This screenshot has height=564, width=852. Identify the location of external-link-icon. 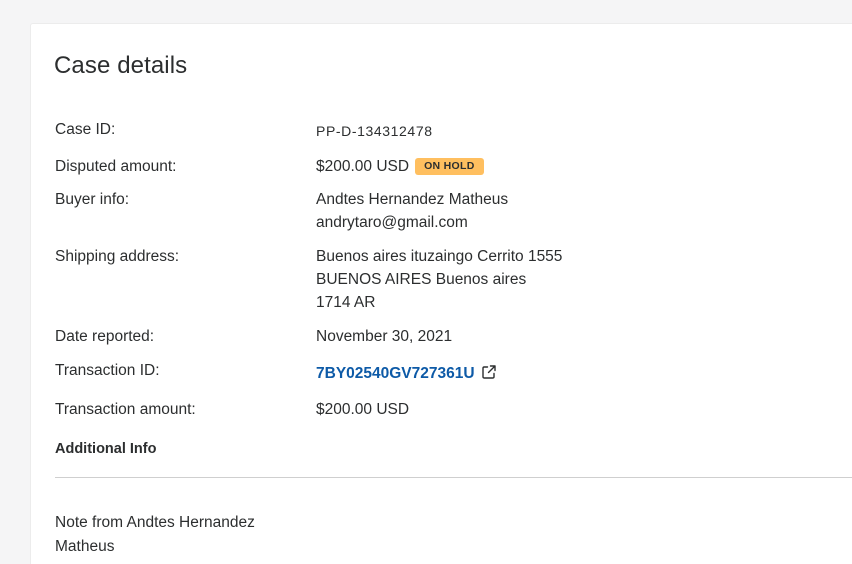
(489, 372).